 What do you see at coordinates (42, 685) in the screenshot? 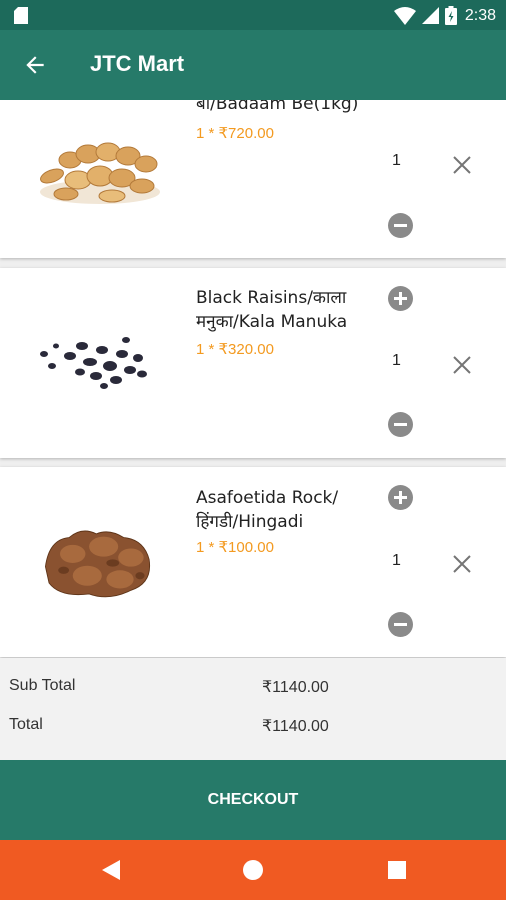
I see `subtotal-label: Sub Total` at bounding box center [42, 685].